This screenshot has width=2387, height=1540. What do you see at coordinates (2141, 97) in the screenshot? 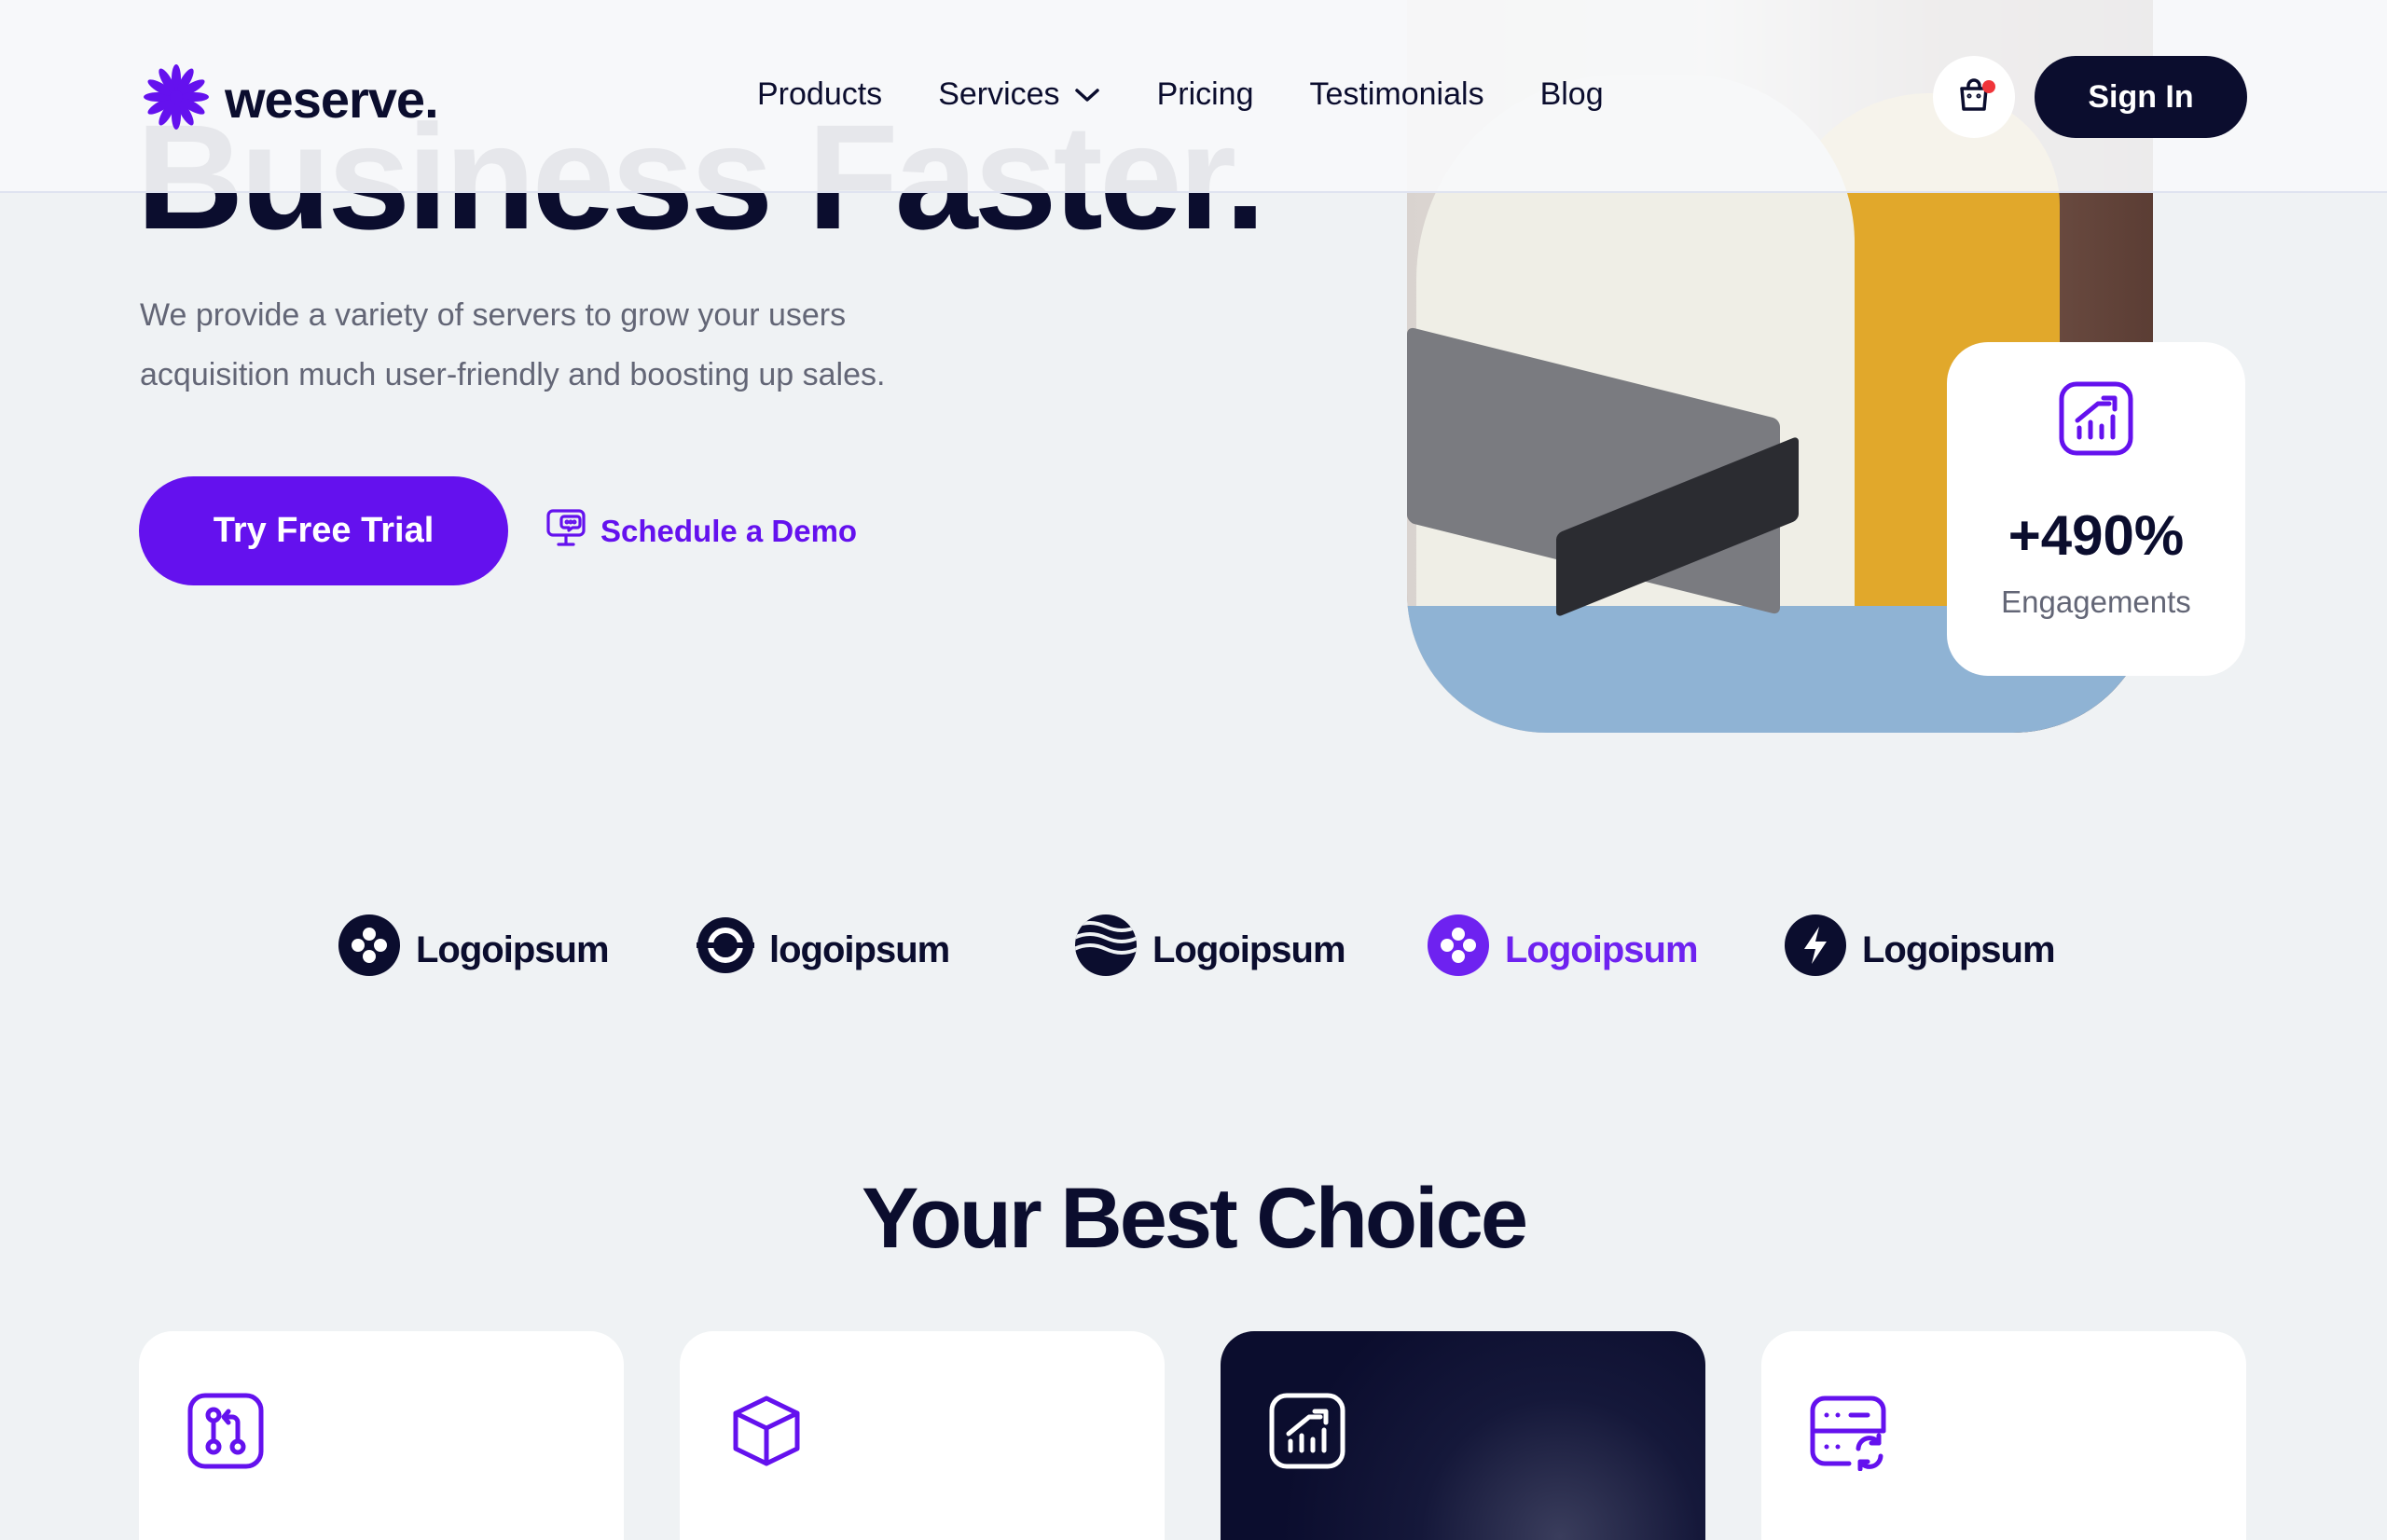
I see `sign-in-button: Sign In` at bounding box center [2141, 97].